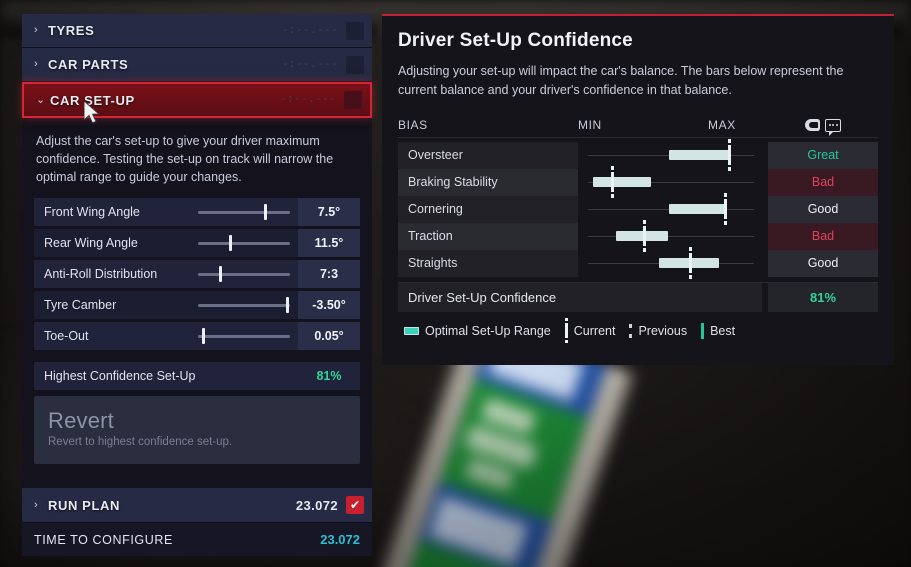 This screenshot has height=567, width=911. I want to click on table-row: Straights Good, so click(638, 263).